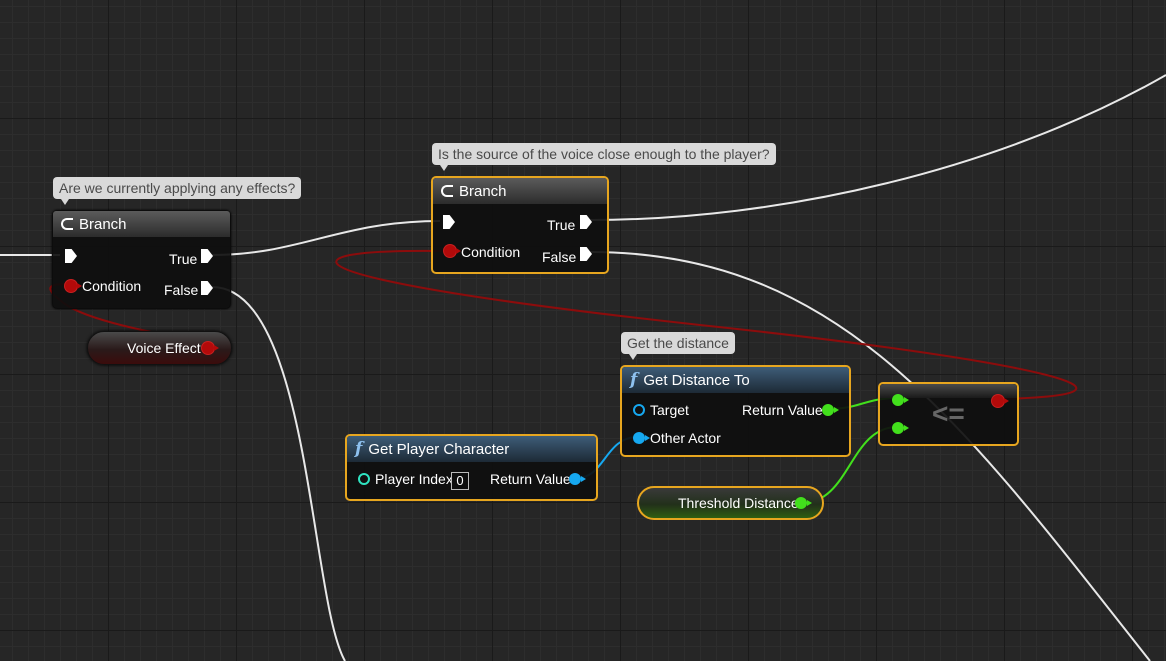  Describe the element at coordinates (900, 428) in the screenshot. I see `compare-input-b-pin` at that location.